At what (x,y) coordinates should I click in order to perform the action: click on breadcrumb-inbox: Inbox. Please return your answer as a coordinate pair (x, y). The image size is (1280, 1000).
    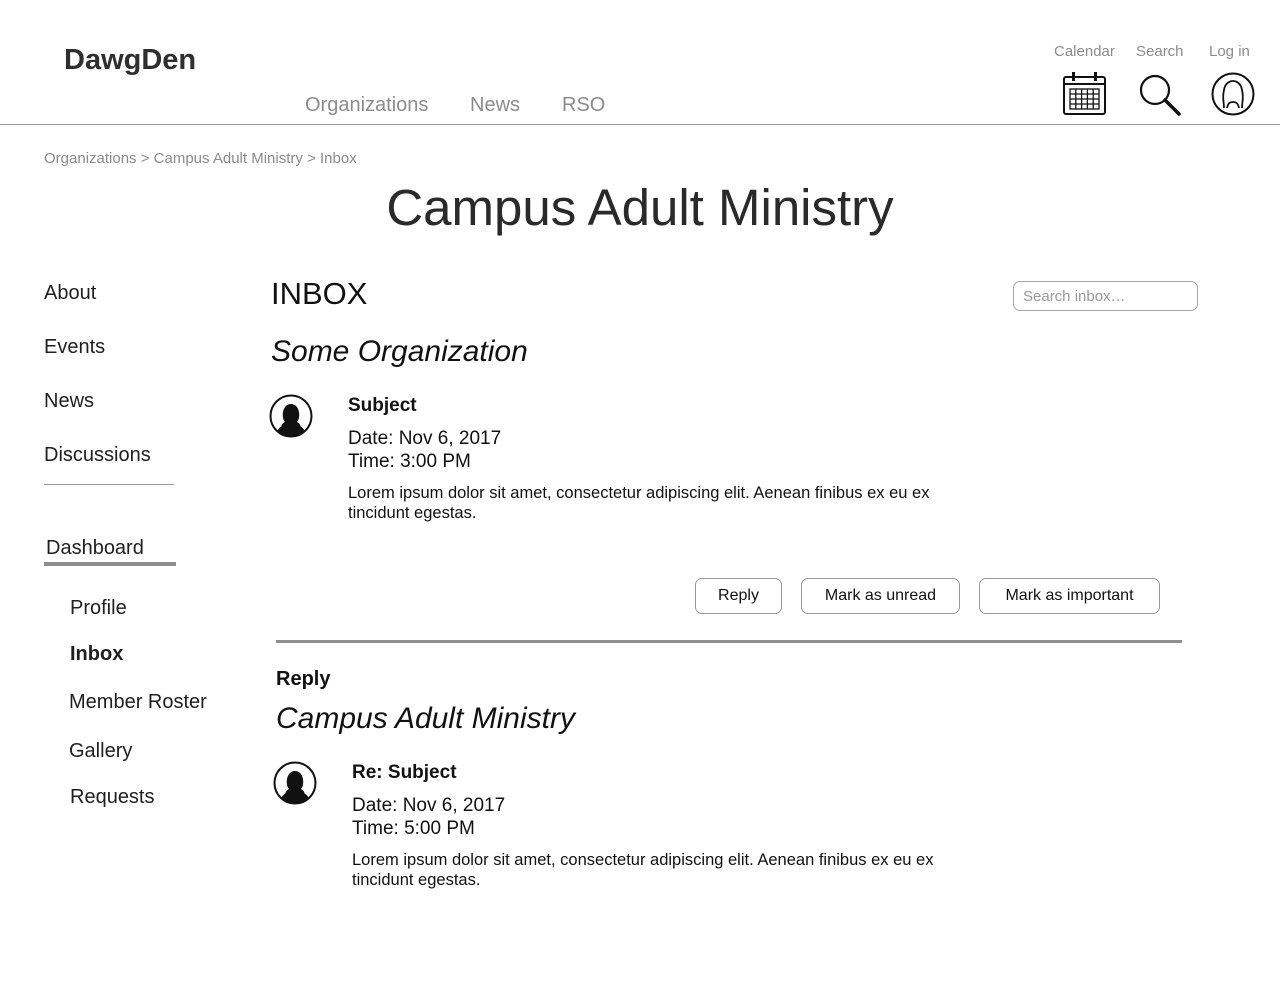
    Looking at the image, I should click on (338, 158).